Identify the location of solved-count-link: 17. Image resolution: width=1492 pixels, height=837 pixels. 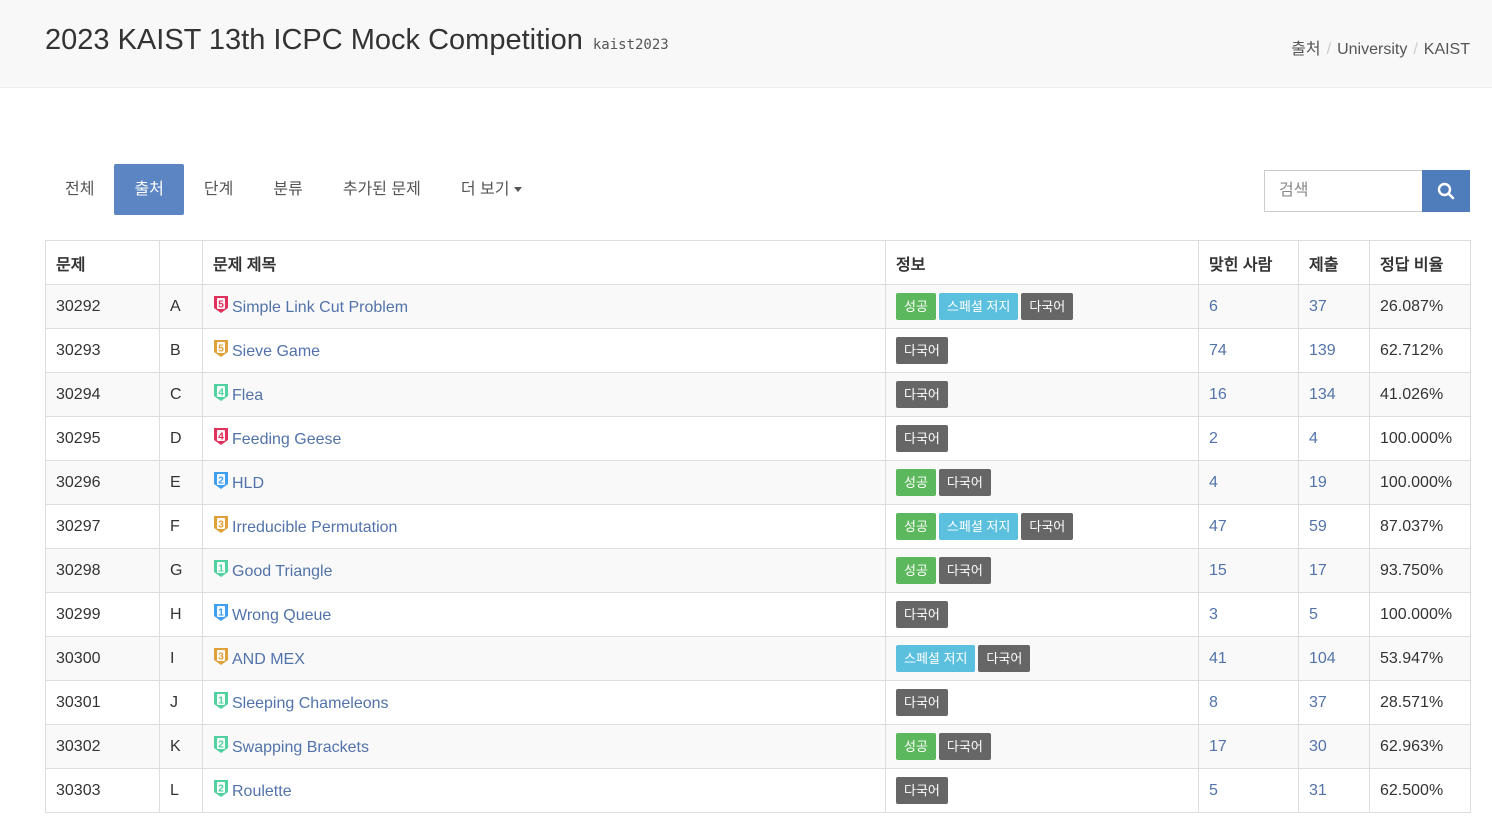
(1218, 746).